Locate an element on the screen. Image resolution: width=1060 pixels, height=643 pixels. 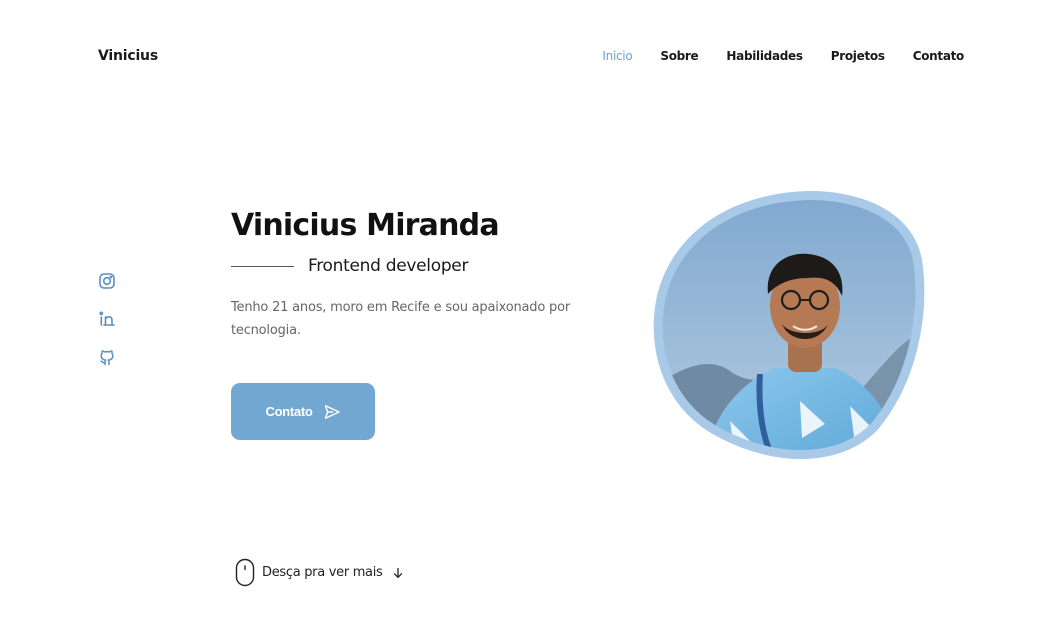
scroll-hint-label: Desça pra ver mais is located at coordinates (322, 572).